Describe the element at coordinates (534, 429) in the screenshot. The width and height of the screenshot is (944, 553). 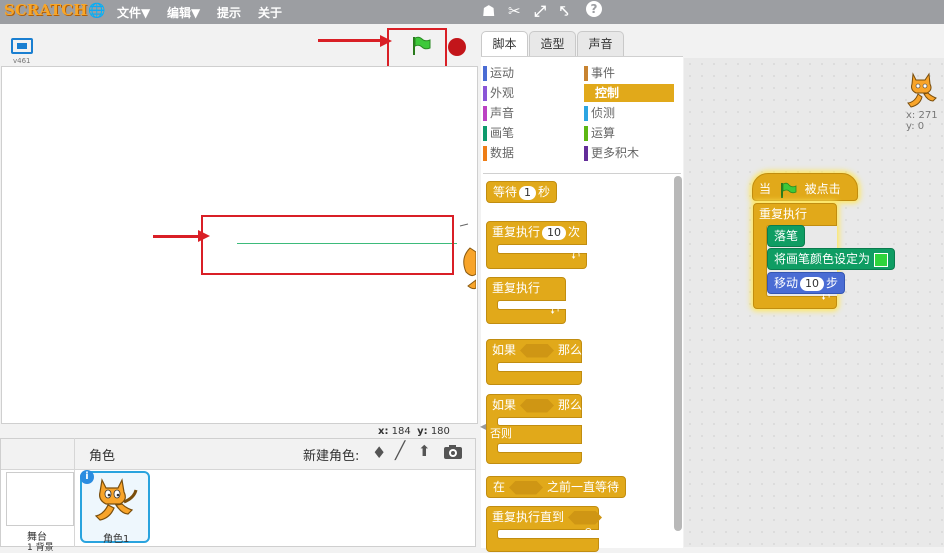
I see `block-if-else: 如果 那么 否则` at that location.